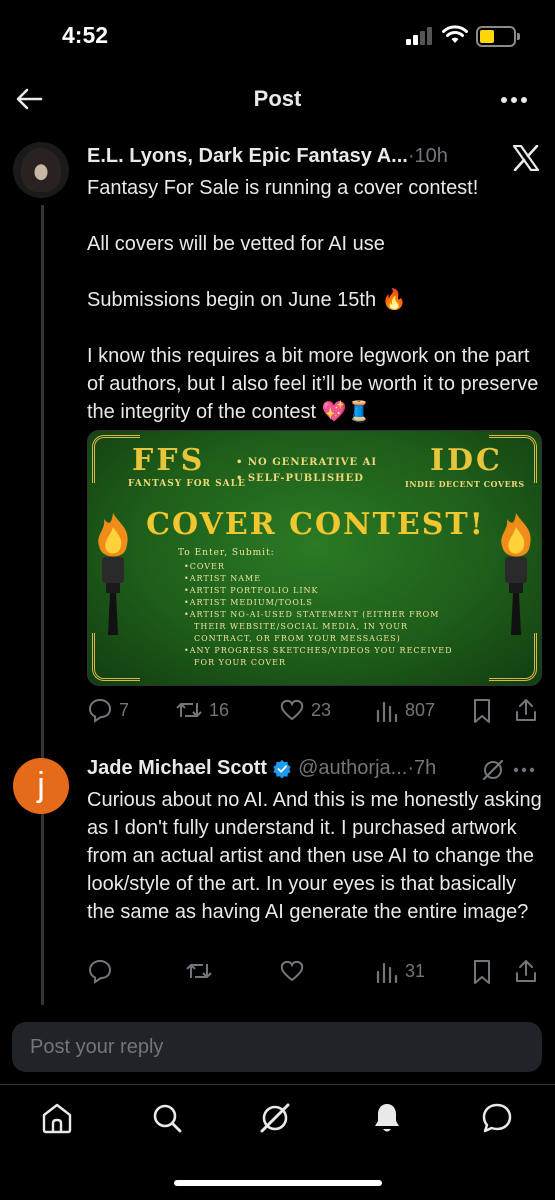  I want to click on battery-icon, so click(498, 36).